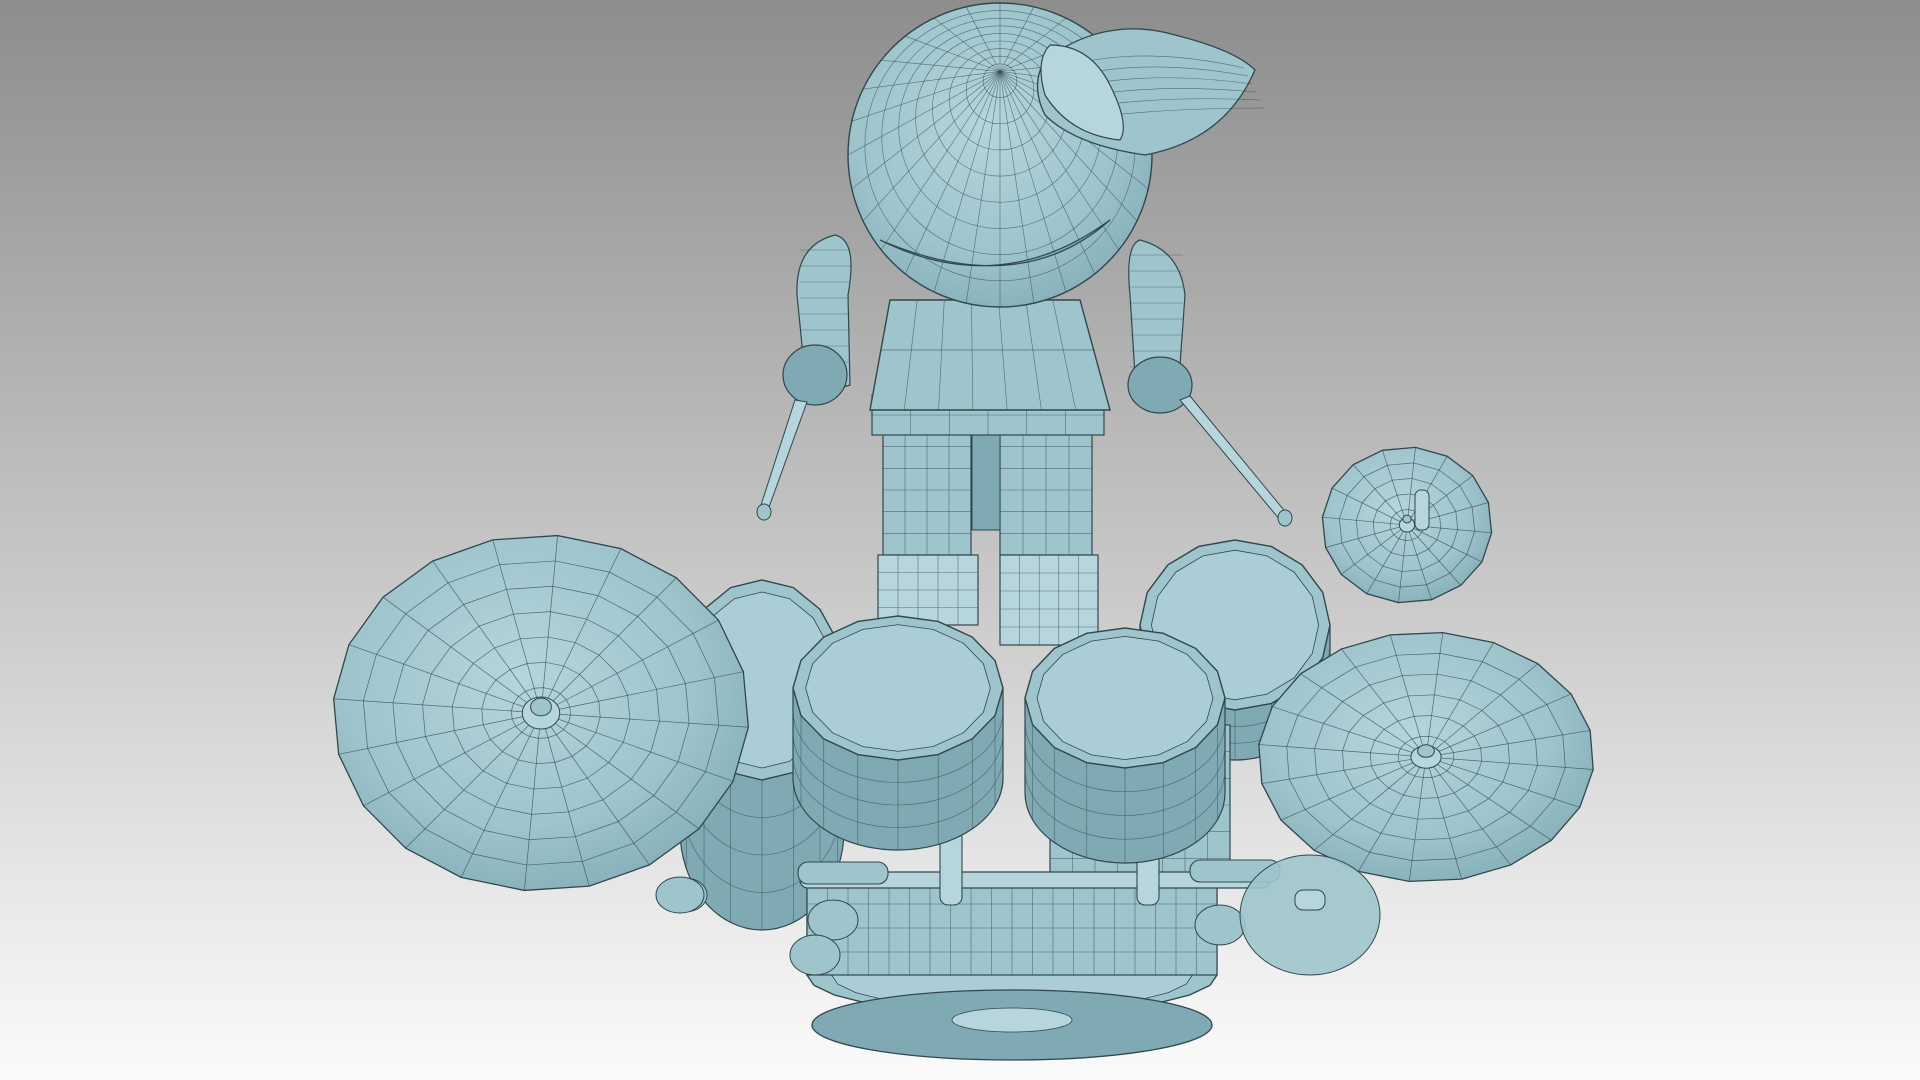  What do you see at coordinates (1407, 525) in the screenshot?
I see `small-cymbal-right` at bounding box center [1407, 525].